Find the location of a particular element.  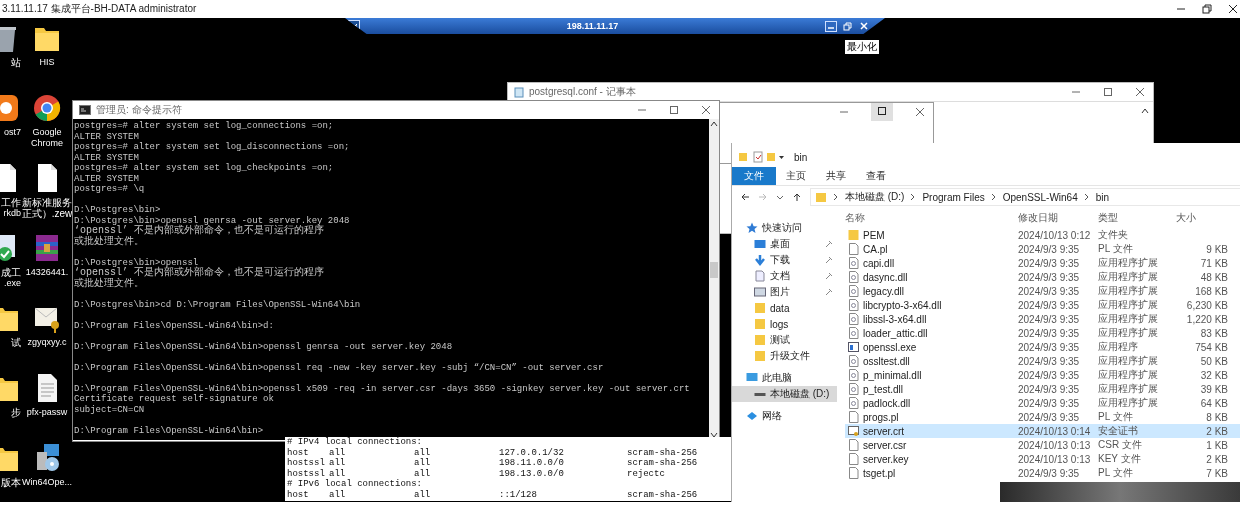

remote-host-address: 198.11.11.17 is located at coordinates (592, 26).